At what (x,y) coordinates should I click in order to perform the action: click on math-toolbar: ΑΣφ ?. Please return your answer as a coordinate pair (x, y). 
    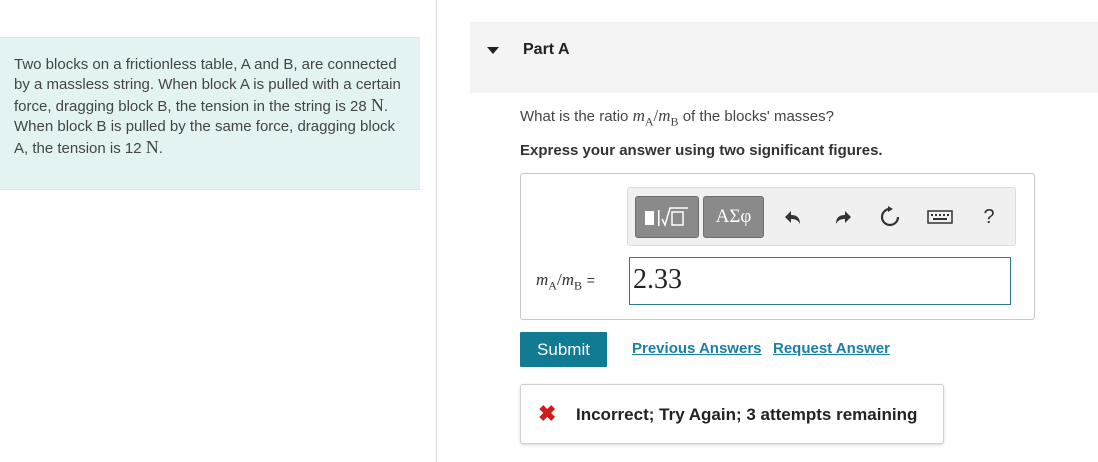
    Looking at the image, I should click on (821, 216).